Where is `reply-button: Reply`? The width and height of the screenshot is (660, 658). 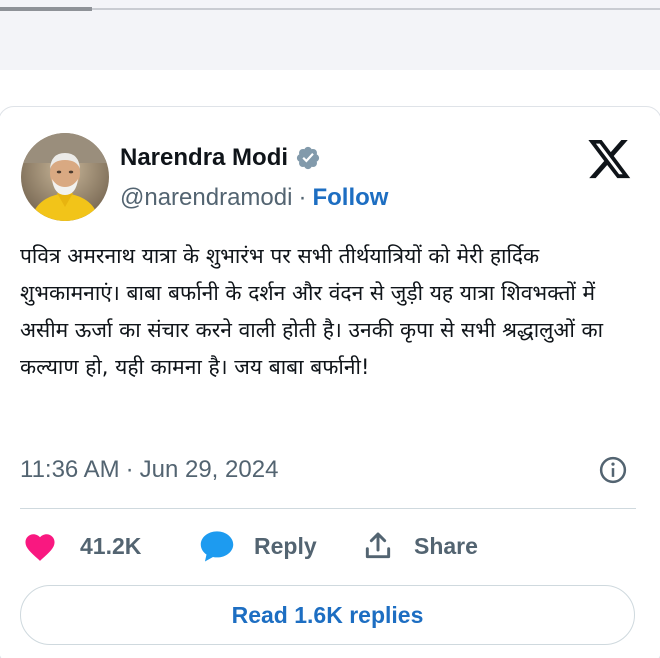
reply-button: Reply is located at coordinates (257, 546).